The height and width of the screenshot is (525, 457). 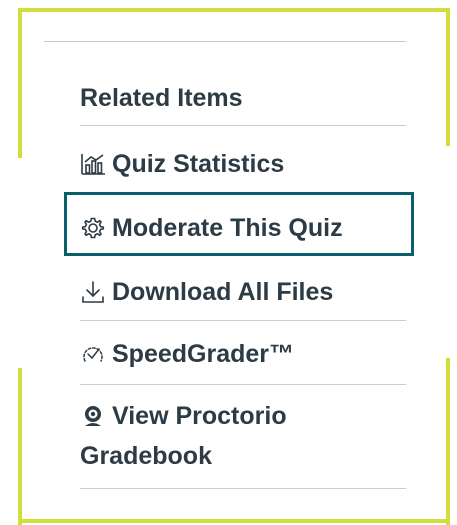 I want to click on proctorio-icon, so click(x=93, y=416).